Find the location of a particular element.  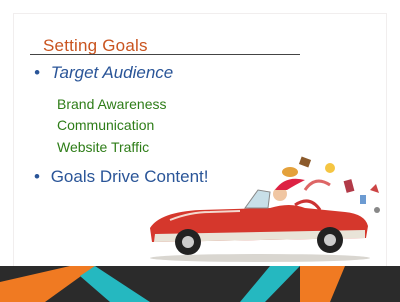

title-underline is located at coordinates (165, 54).